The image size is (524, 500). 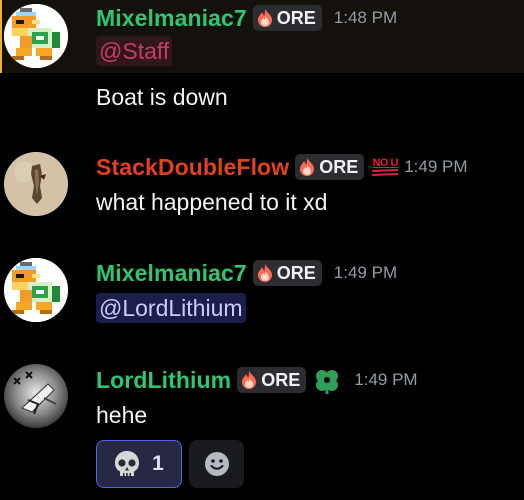 I want to click on reaction-button: 1, so click(x=139, y=464).